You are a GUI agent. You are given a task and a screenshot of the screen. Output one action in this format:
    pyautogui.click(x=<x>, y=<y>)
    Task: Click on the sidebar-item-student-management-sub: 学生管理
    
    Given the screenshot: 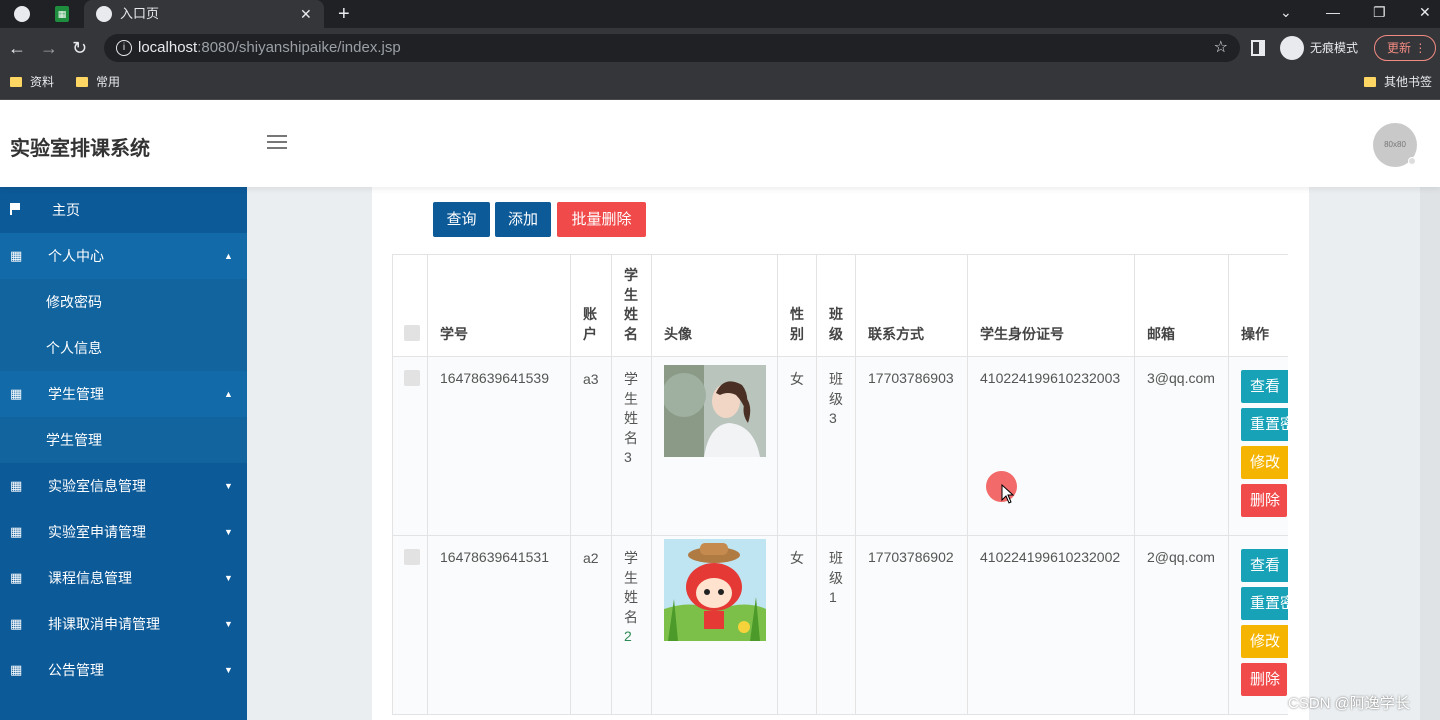 What is the action you would take?
    pyautogui.click(x=123, y=440)
    